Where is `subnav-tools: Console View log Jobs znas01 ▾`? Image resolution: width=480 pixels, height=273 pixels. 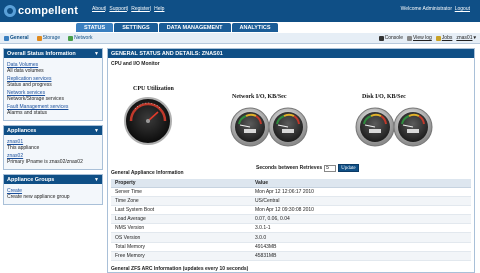
subnav-tools: Console View log Jobs znas01 ▾ is located at coordinates (427, 38).